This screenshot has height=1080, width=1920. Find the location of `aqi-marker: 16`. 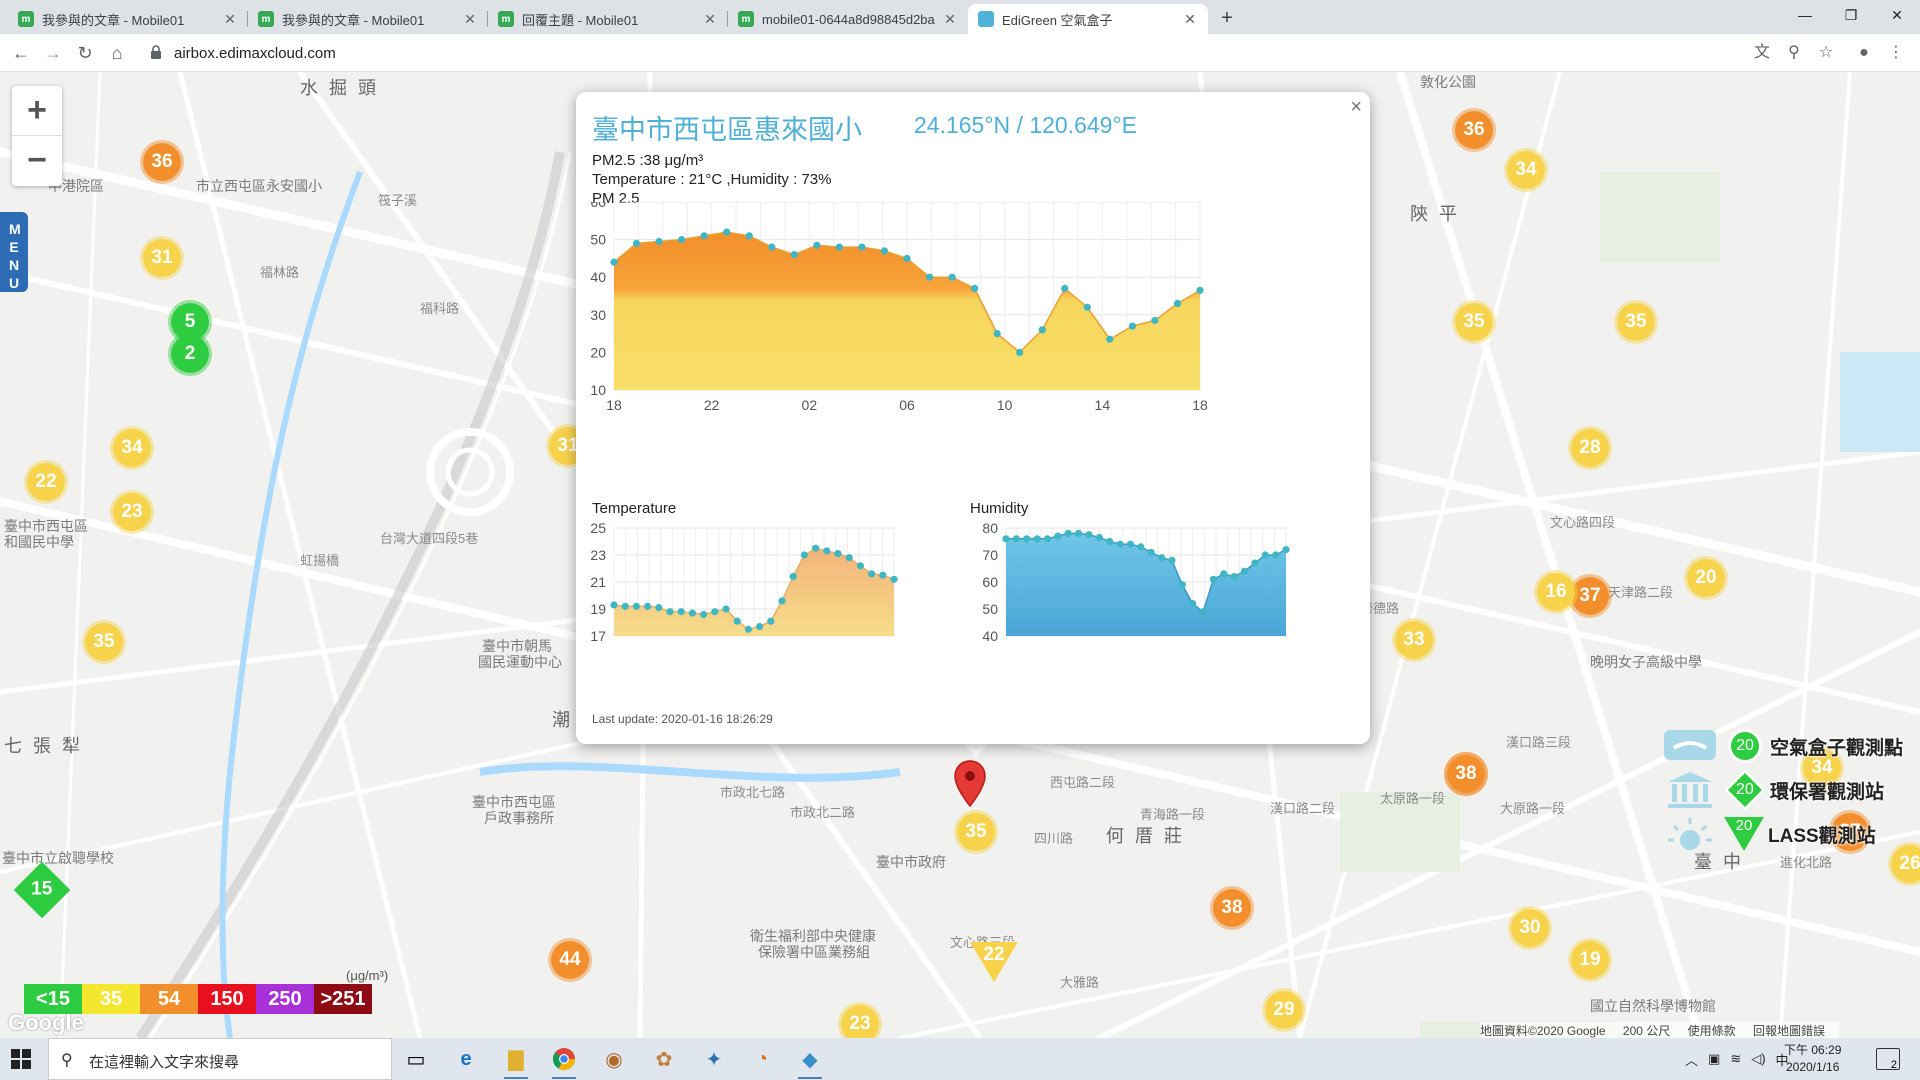

aqi-marker: 16 is located at coordinates (1556, 592).